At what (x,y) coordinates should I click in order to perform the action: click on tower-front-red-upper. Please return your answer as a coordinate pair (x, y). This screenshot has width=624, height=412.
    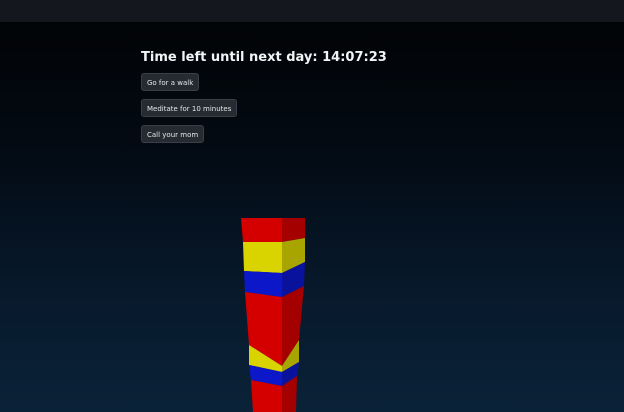
    Looking at the image, I should click on (261, 230).